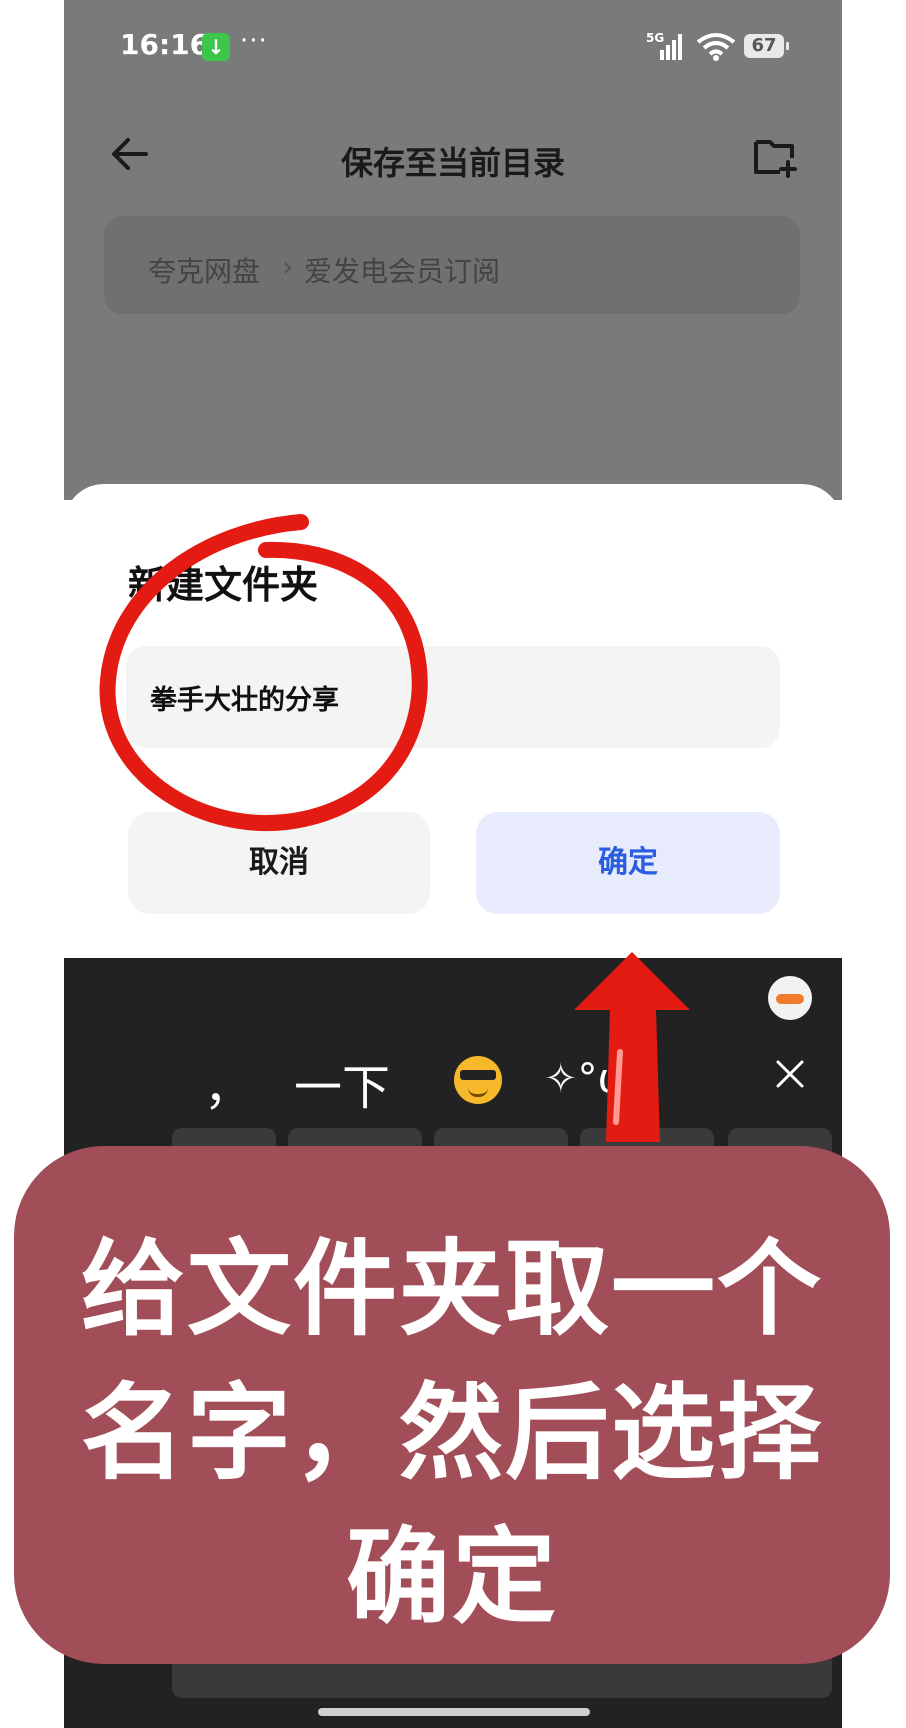  What do you see at coordinates (454, 1712) in the screenshot?
I see `home-indicator` at bounding box center [454, 1712].